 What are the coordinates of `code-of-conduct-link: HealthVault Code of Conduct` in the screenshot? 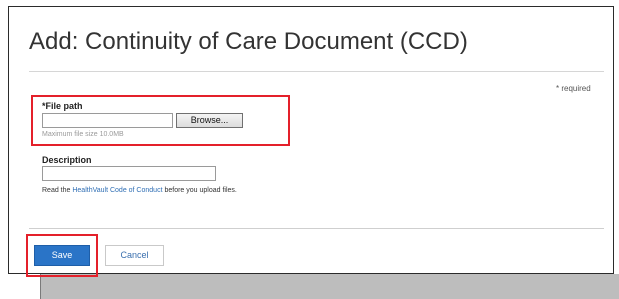 It's located at (117, 190).